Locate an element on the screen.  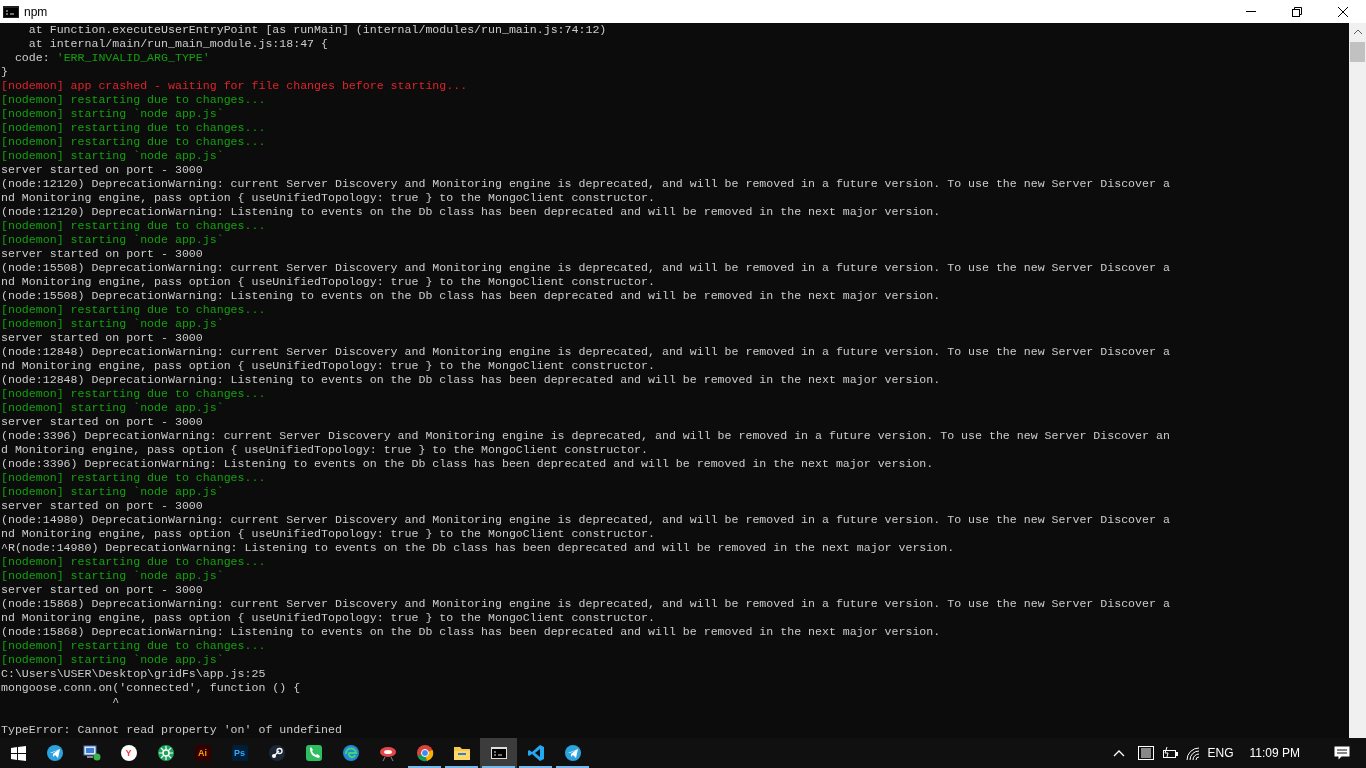
terminal-line: (node:15868) DeprecationWarning: current Server Discovery and Monitoring engine is deprecated, and will be removed in a future version. To use the new Server Discover a is located at coordinates (585, 603).